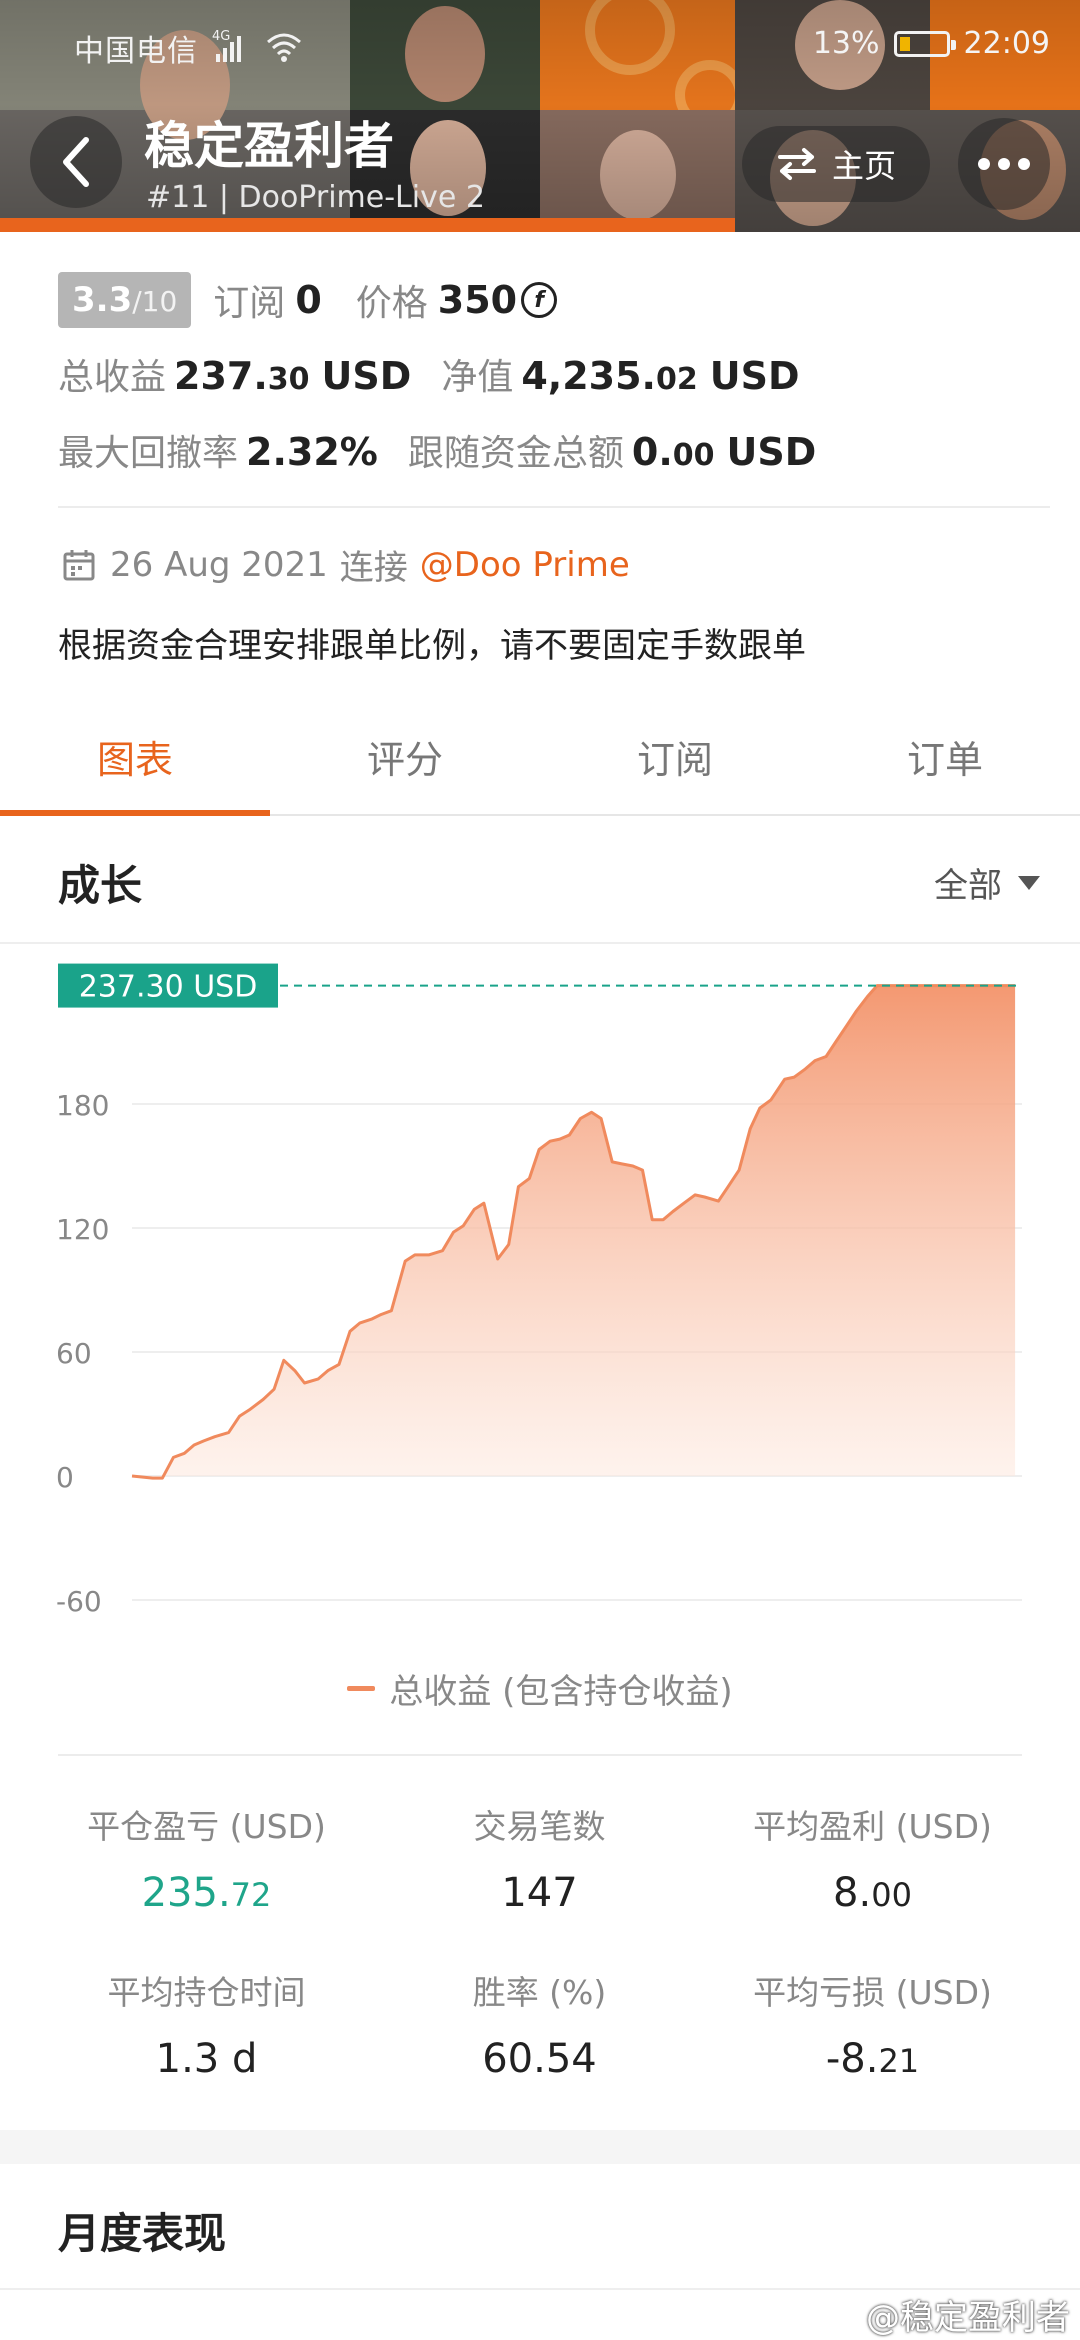  I want to click on legend-label: 总收益 (包含持仓收益), so click(561, 1692).